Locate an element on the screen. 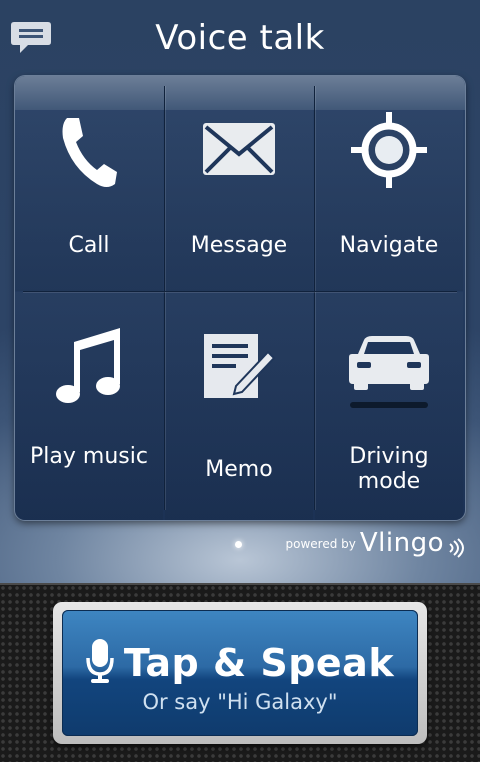 Image resolution: width=480 pixels, height=762 pixels. crosshair-icon is located at coordinates (389, 150).